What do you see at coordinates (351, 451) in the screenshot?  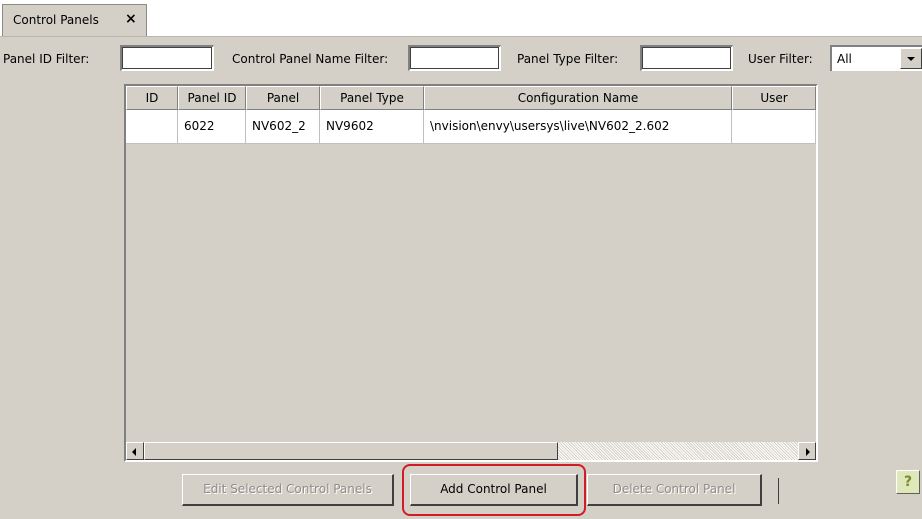 I see `scrollbar-thumb` at bounding box center [351, 451].